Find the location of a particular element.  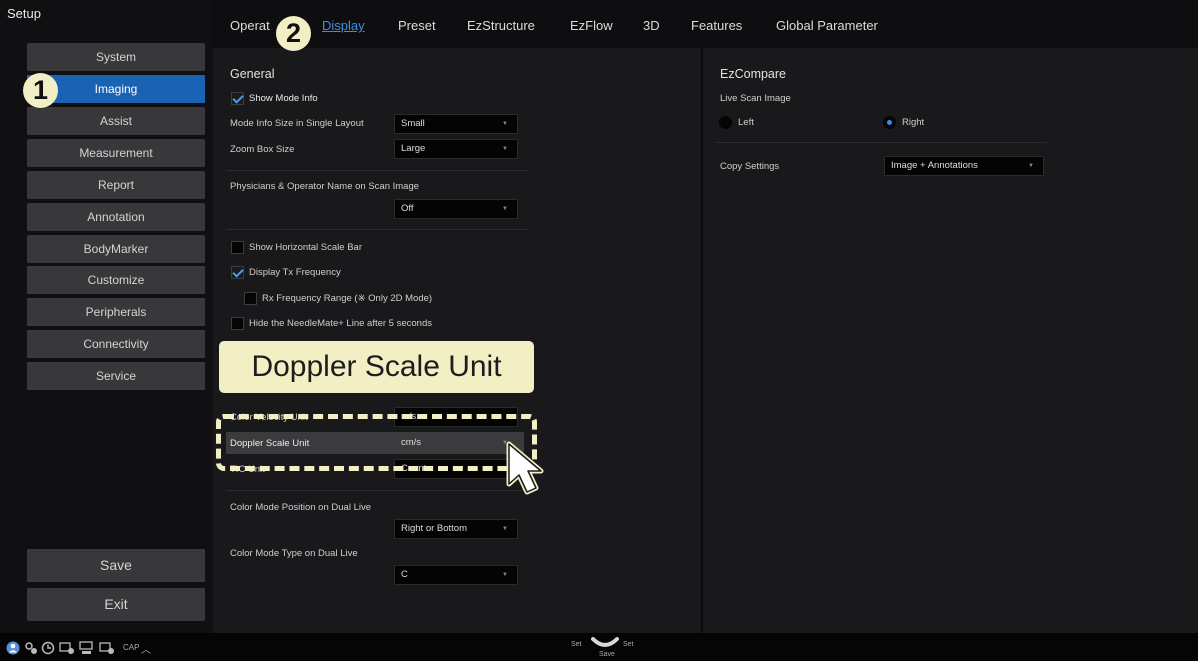

sidebar-item-bodymarker: BodyMarker is located at coordinates (116, 249).